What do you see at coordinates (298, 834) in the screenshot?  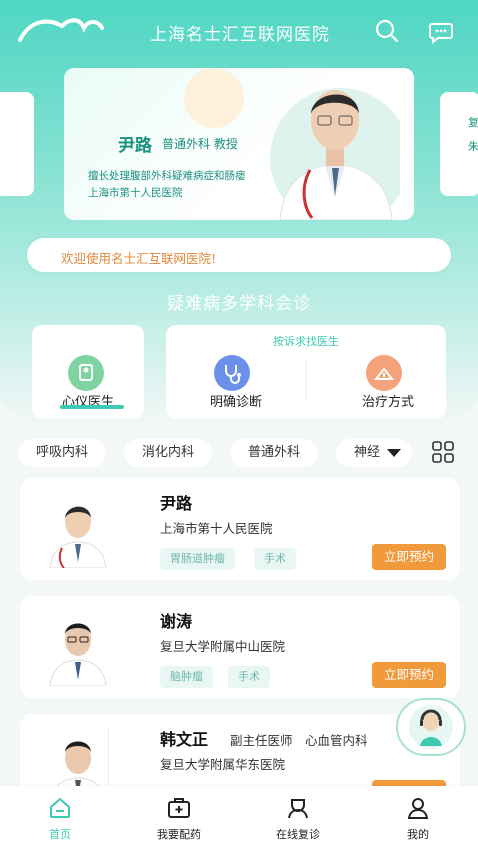 I see `tab-online-revisit-label: 在线复诊` at bounding box center [298, 834].